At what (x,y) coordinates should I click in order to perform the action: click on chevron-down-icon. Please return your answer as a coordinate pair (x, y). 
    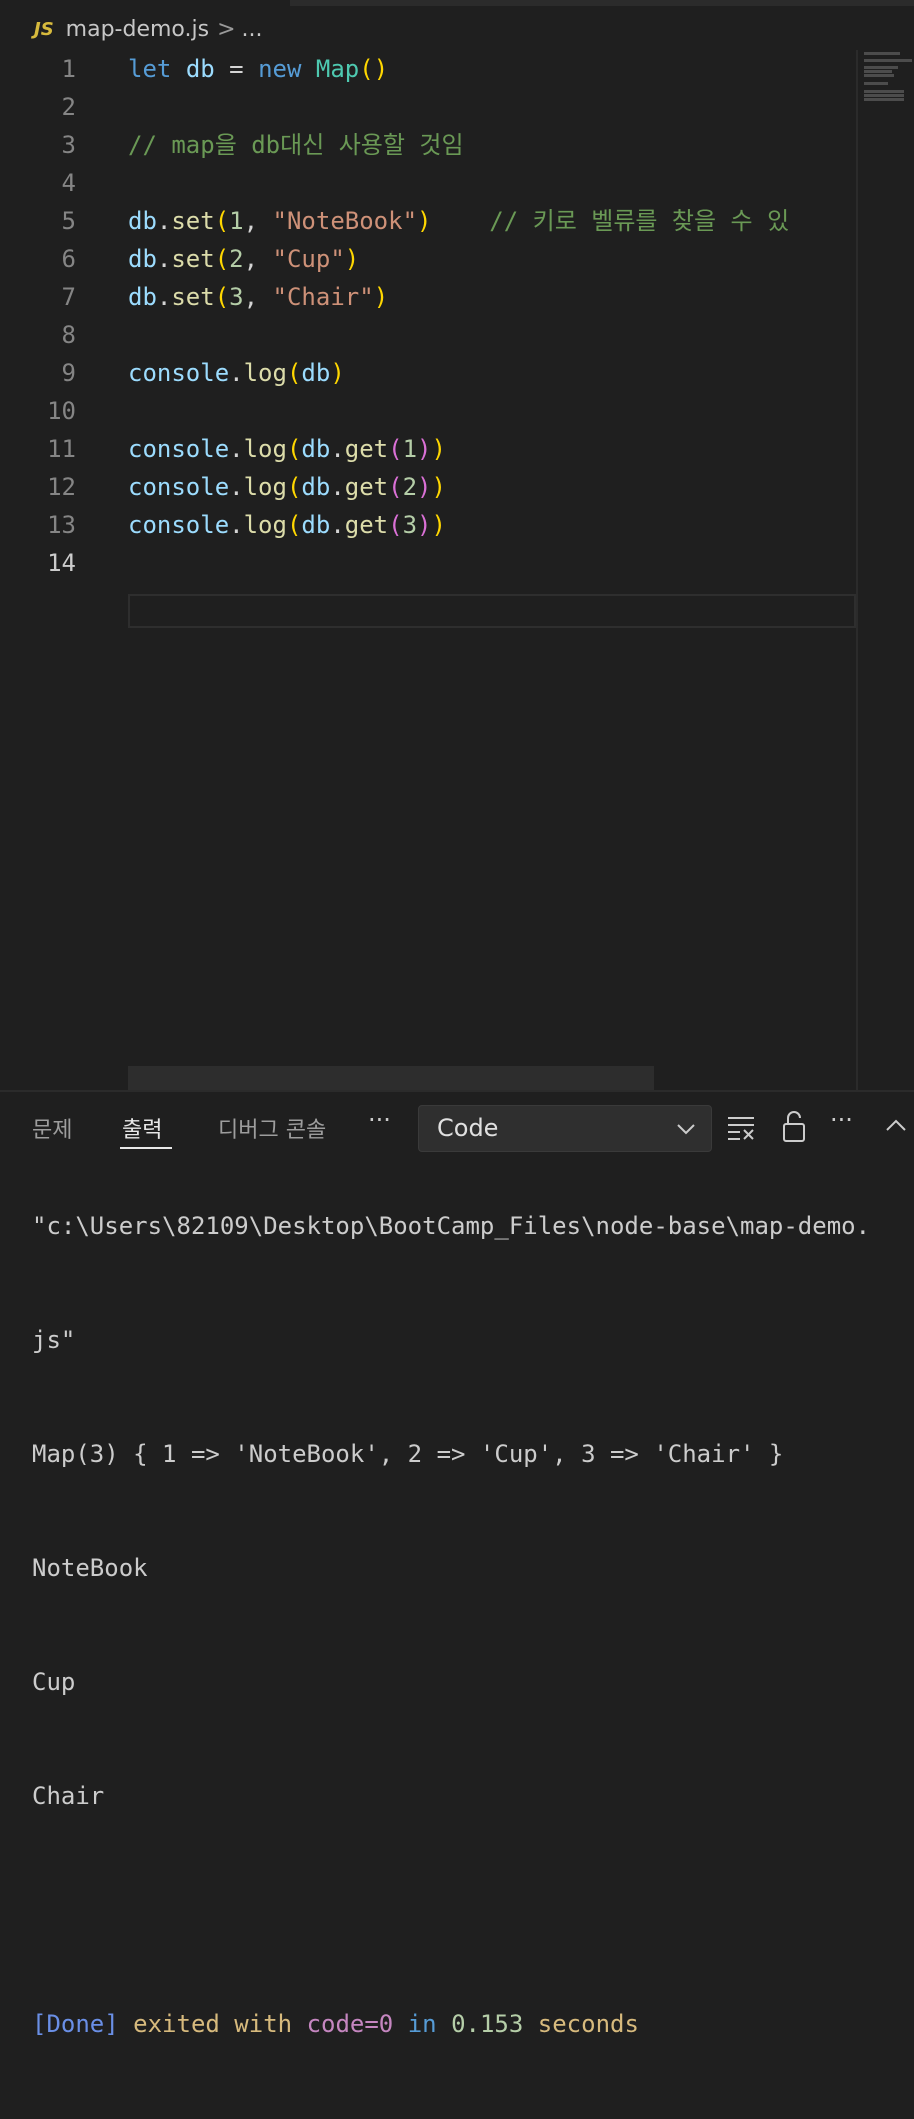
    Looking at the image, I should click on (686, 1129).